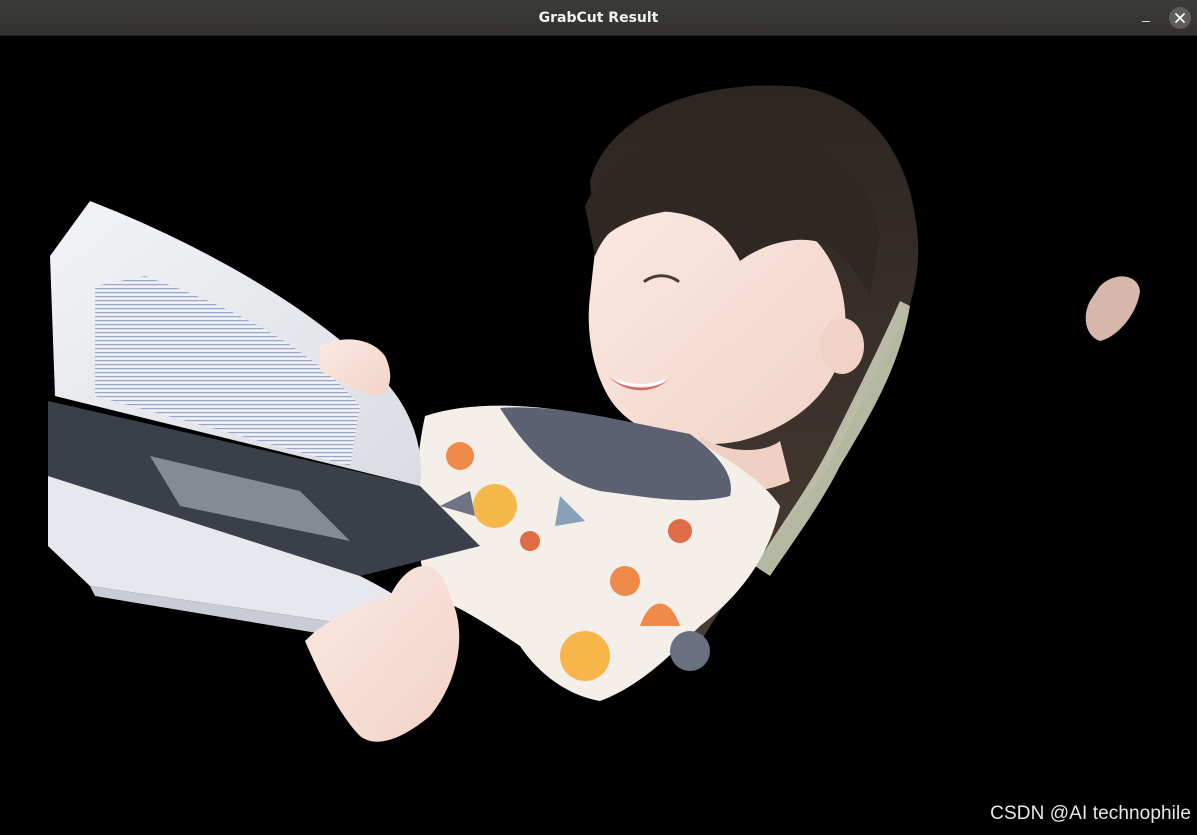 This screenshot has height=835, width=1197. What do you see at coordinates (1146, 18) in the screenshot?
I see `minimize-button` at bounding box center [1146, 18].